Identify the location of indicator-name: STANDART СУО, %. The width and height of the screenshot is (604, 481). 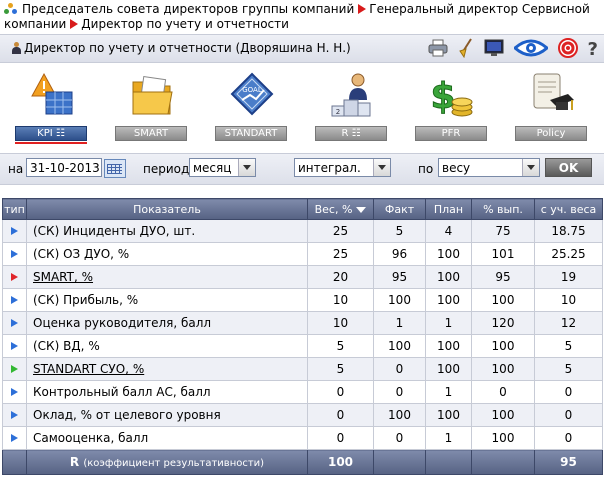
(88, 369).